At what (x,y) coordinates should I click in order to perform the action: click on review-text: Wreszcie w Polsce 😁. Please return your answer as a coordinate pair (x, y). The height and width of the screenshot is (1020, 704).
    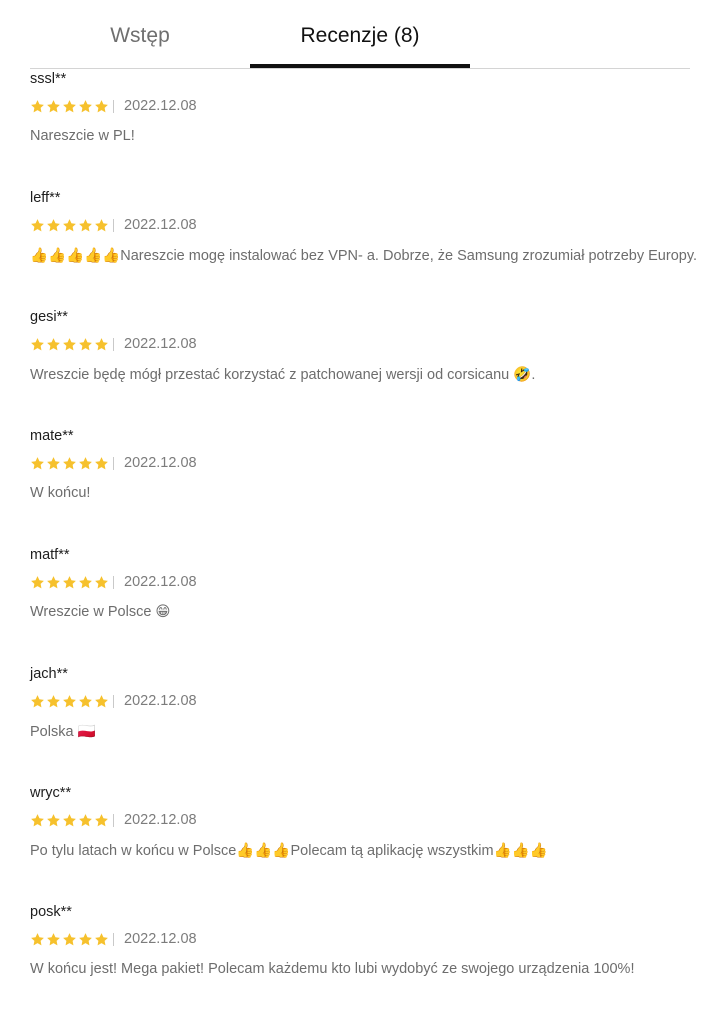
    Looking at the image, I should click on (100, 612).